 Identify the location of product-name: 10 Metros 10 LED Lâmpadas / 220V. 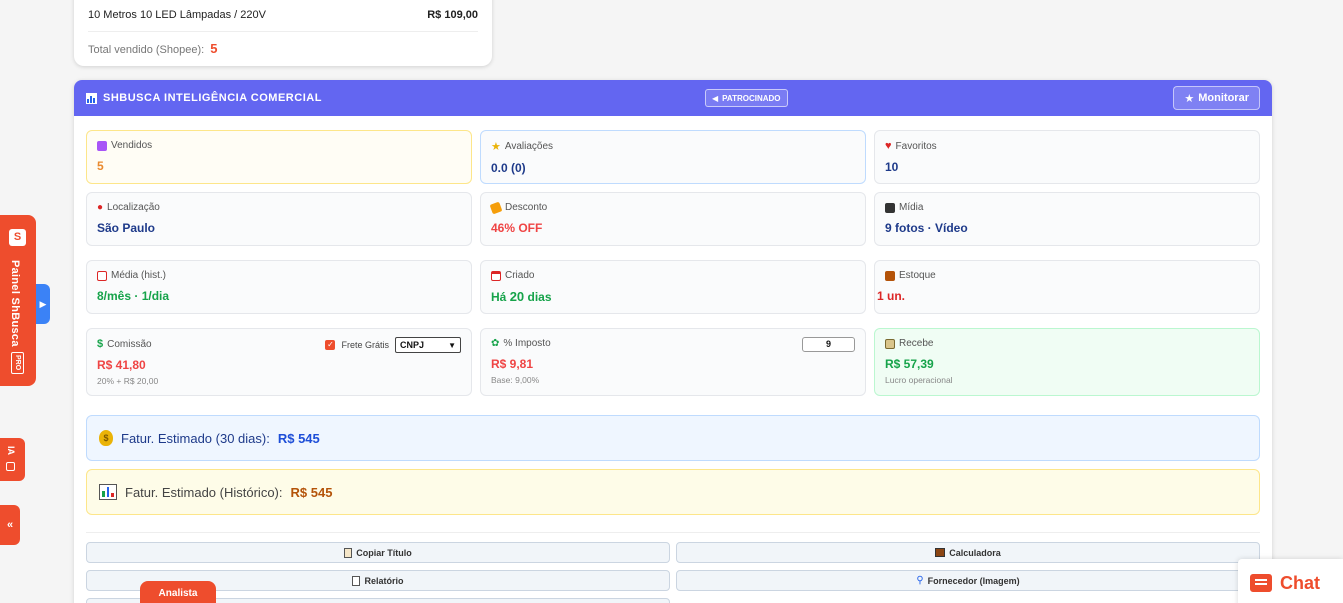
(177, 14).